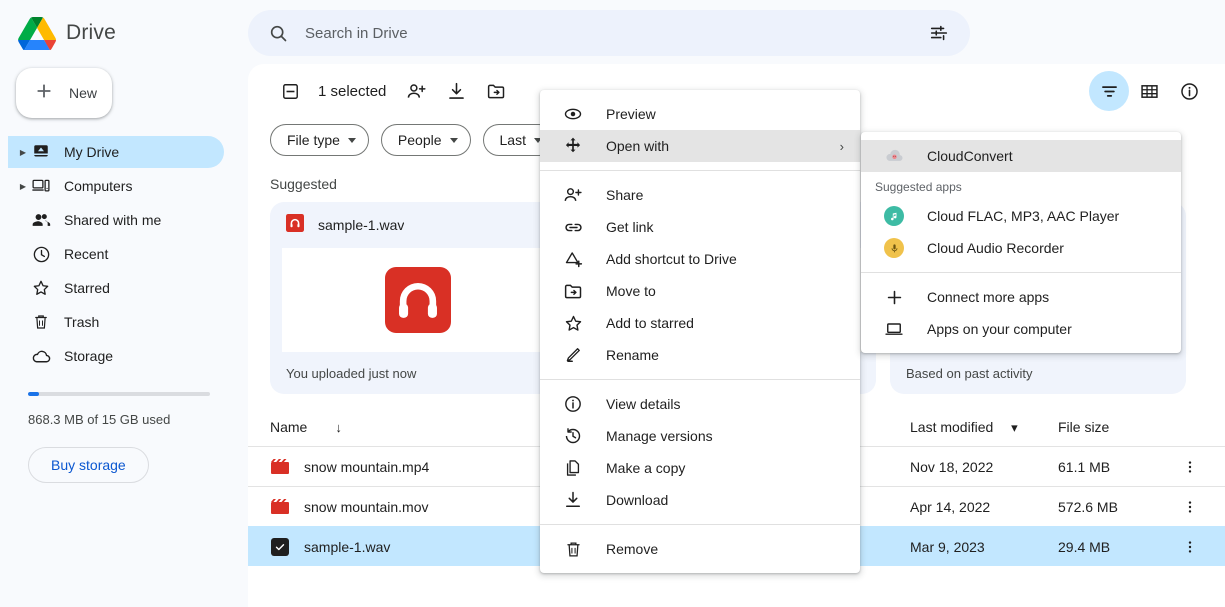 The image size is (1225, 607). What do you see at coordinates (496, 91) in the screenshot?
I see `move-button` at bounding box center [496, 91].